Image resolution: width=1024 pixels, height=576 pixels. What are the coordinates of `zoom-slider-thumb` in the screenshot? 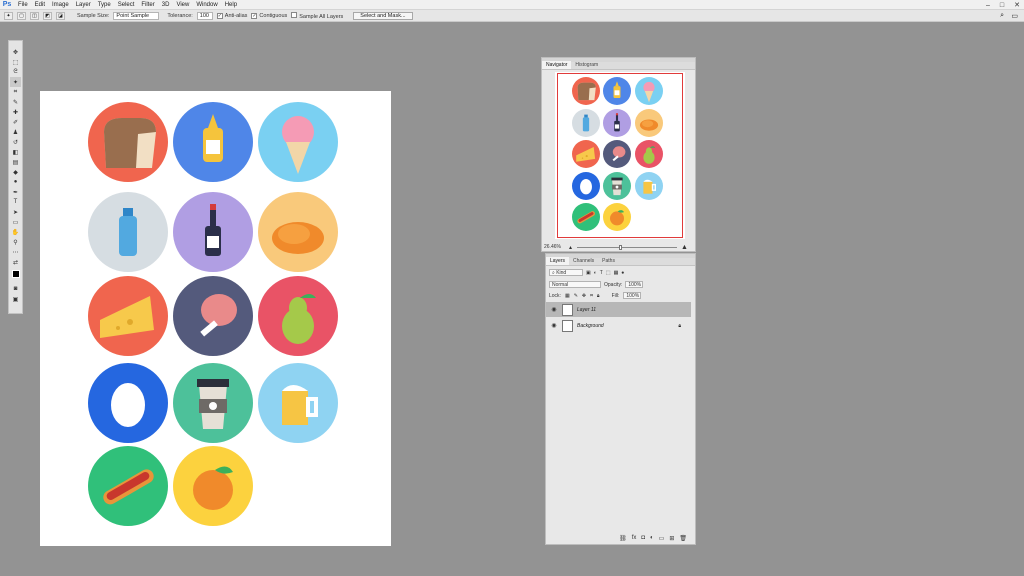 It's located at (620, 247).